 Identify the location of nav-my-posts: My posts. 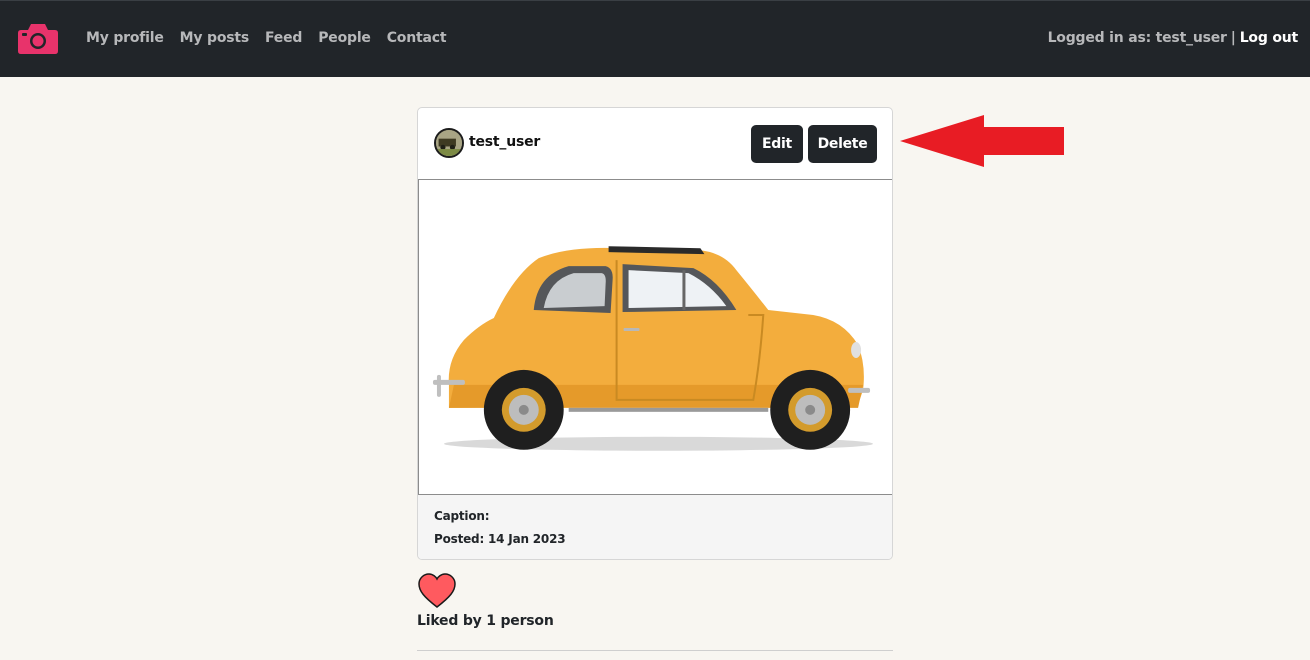
(215, 38).